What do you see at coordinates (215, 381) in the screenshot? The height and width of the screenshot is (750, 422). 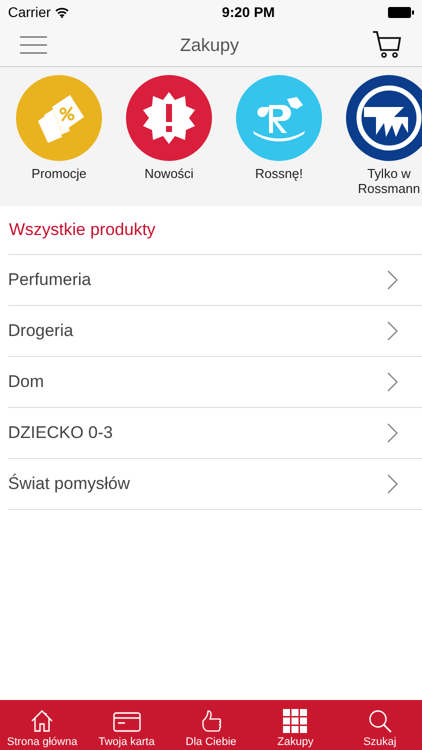 I see `product-category-row: Dom` at bounding box center [215, 381].